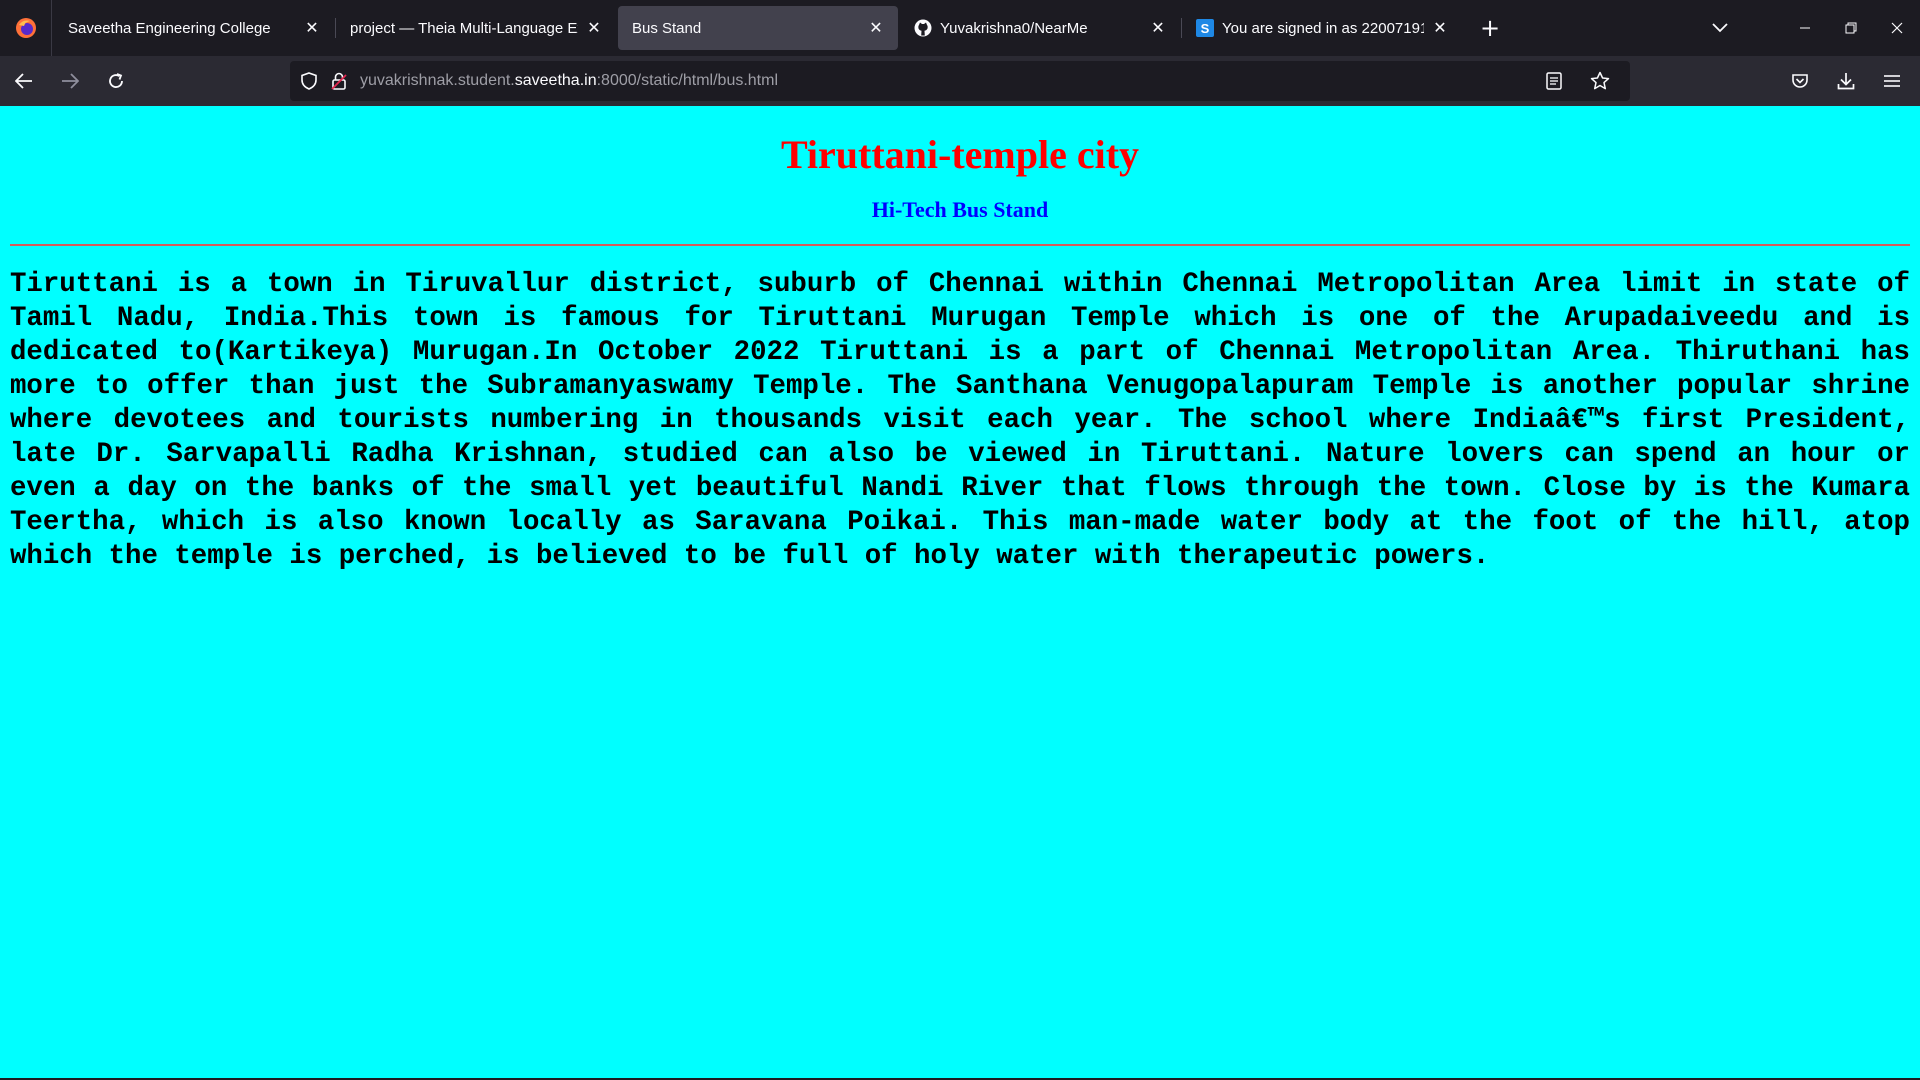 The width and height of the screenshot is (1920, 1080). I want to click on firefox-menu-icon, so click(26, 28).